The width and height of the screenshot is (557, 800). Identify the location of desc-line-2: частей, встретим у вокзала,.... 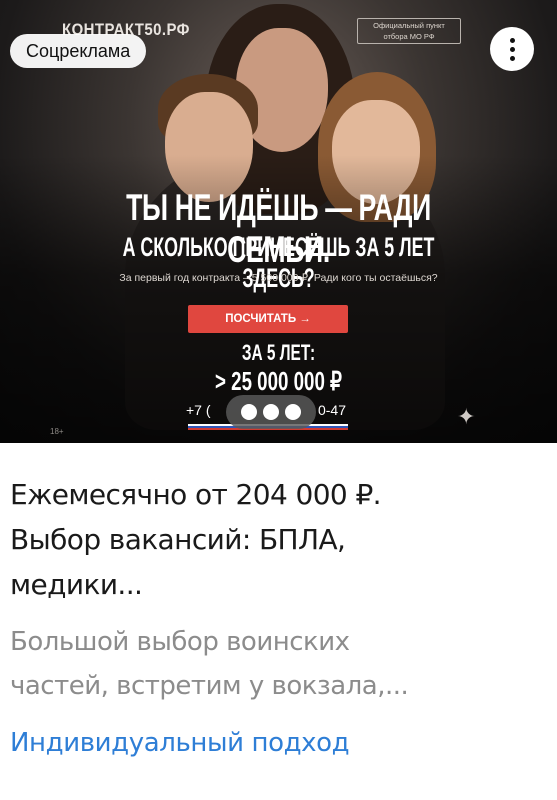
(209, 686).